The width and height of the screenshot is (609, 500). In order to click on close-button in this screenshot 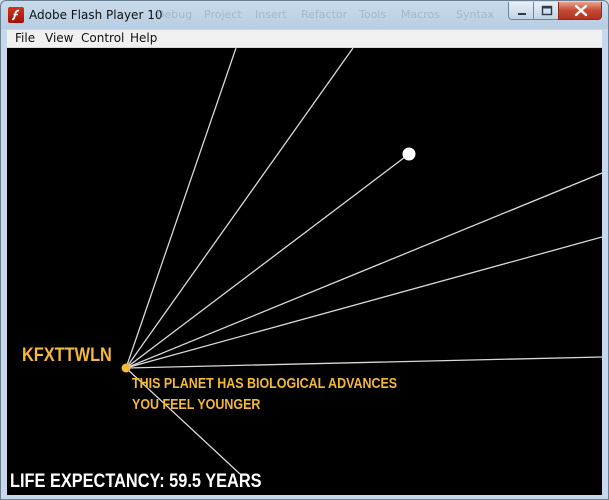, I will do `click(580, 11)`.